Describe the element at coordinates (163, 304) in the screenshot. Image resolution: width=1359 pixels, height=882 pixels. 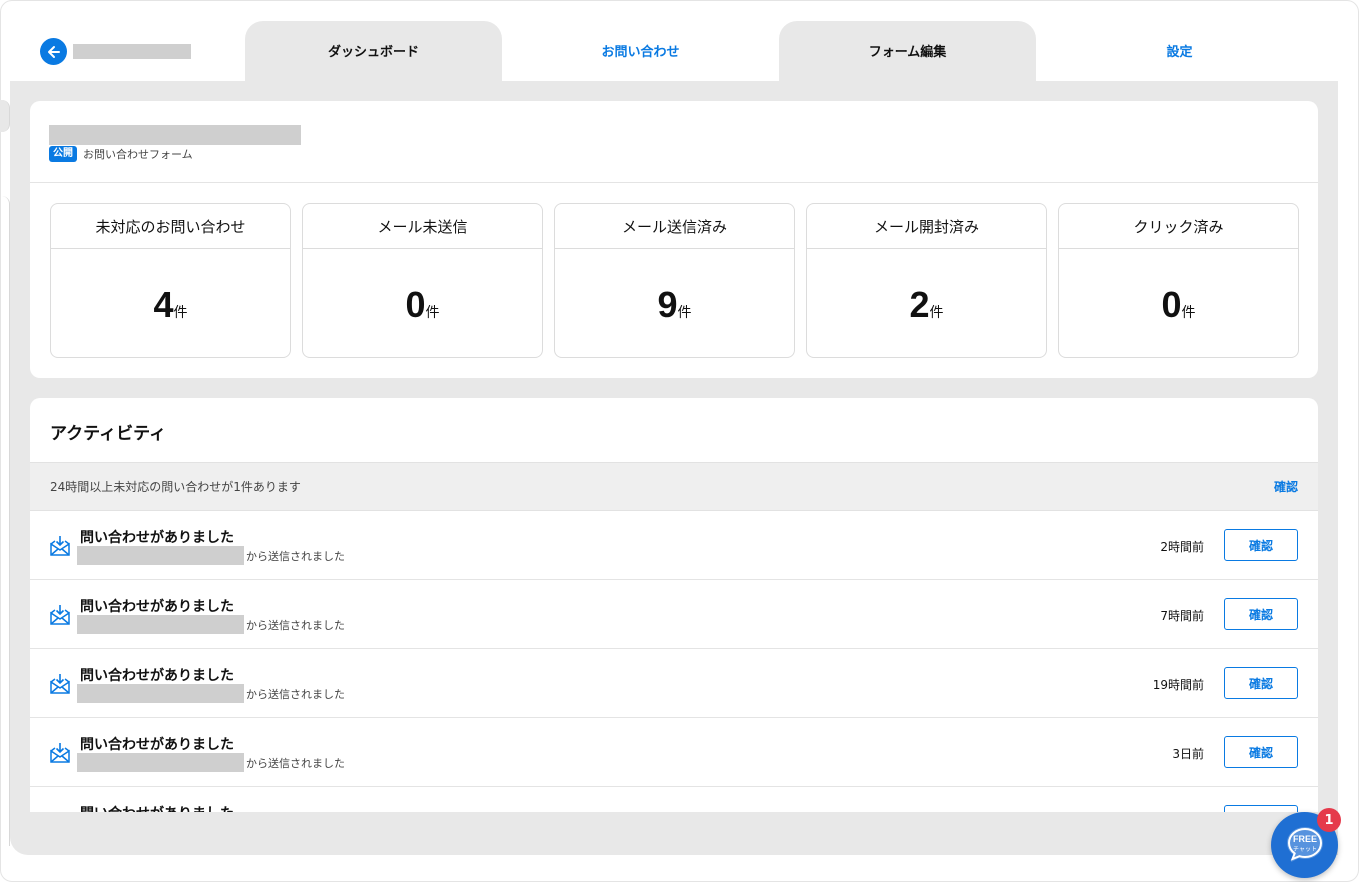
I see `stat-value: 4` at that location.